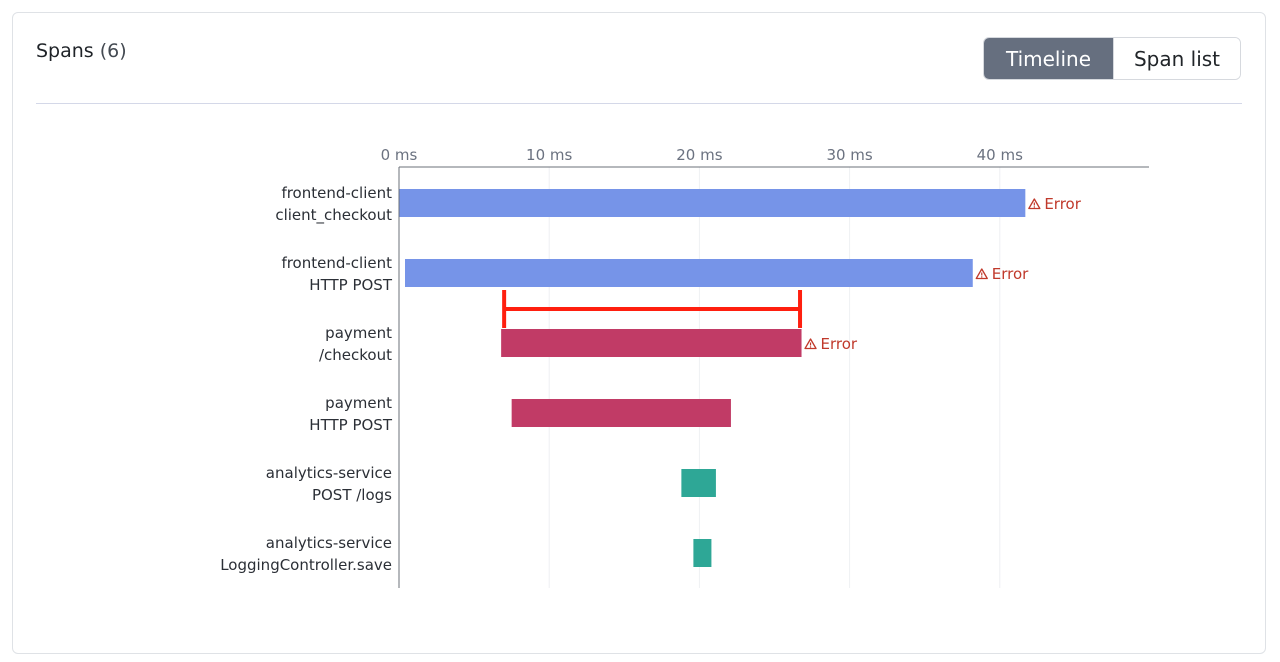  What do you see at coordinates (352, 495) in the screenshot?
I see `span-operation-label-5: POST /logs` at bounding box center [352, 495].